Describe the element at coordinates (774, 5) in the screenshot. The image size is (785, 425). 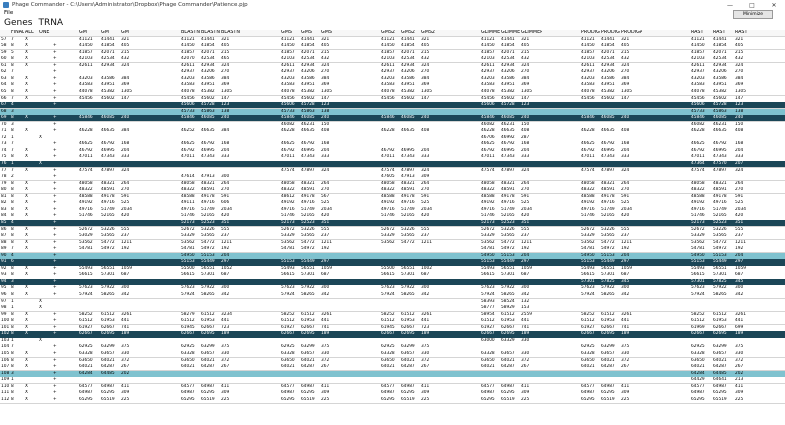
I see `close-icon: ✕` at that location.